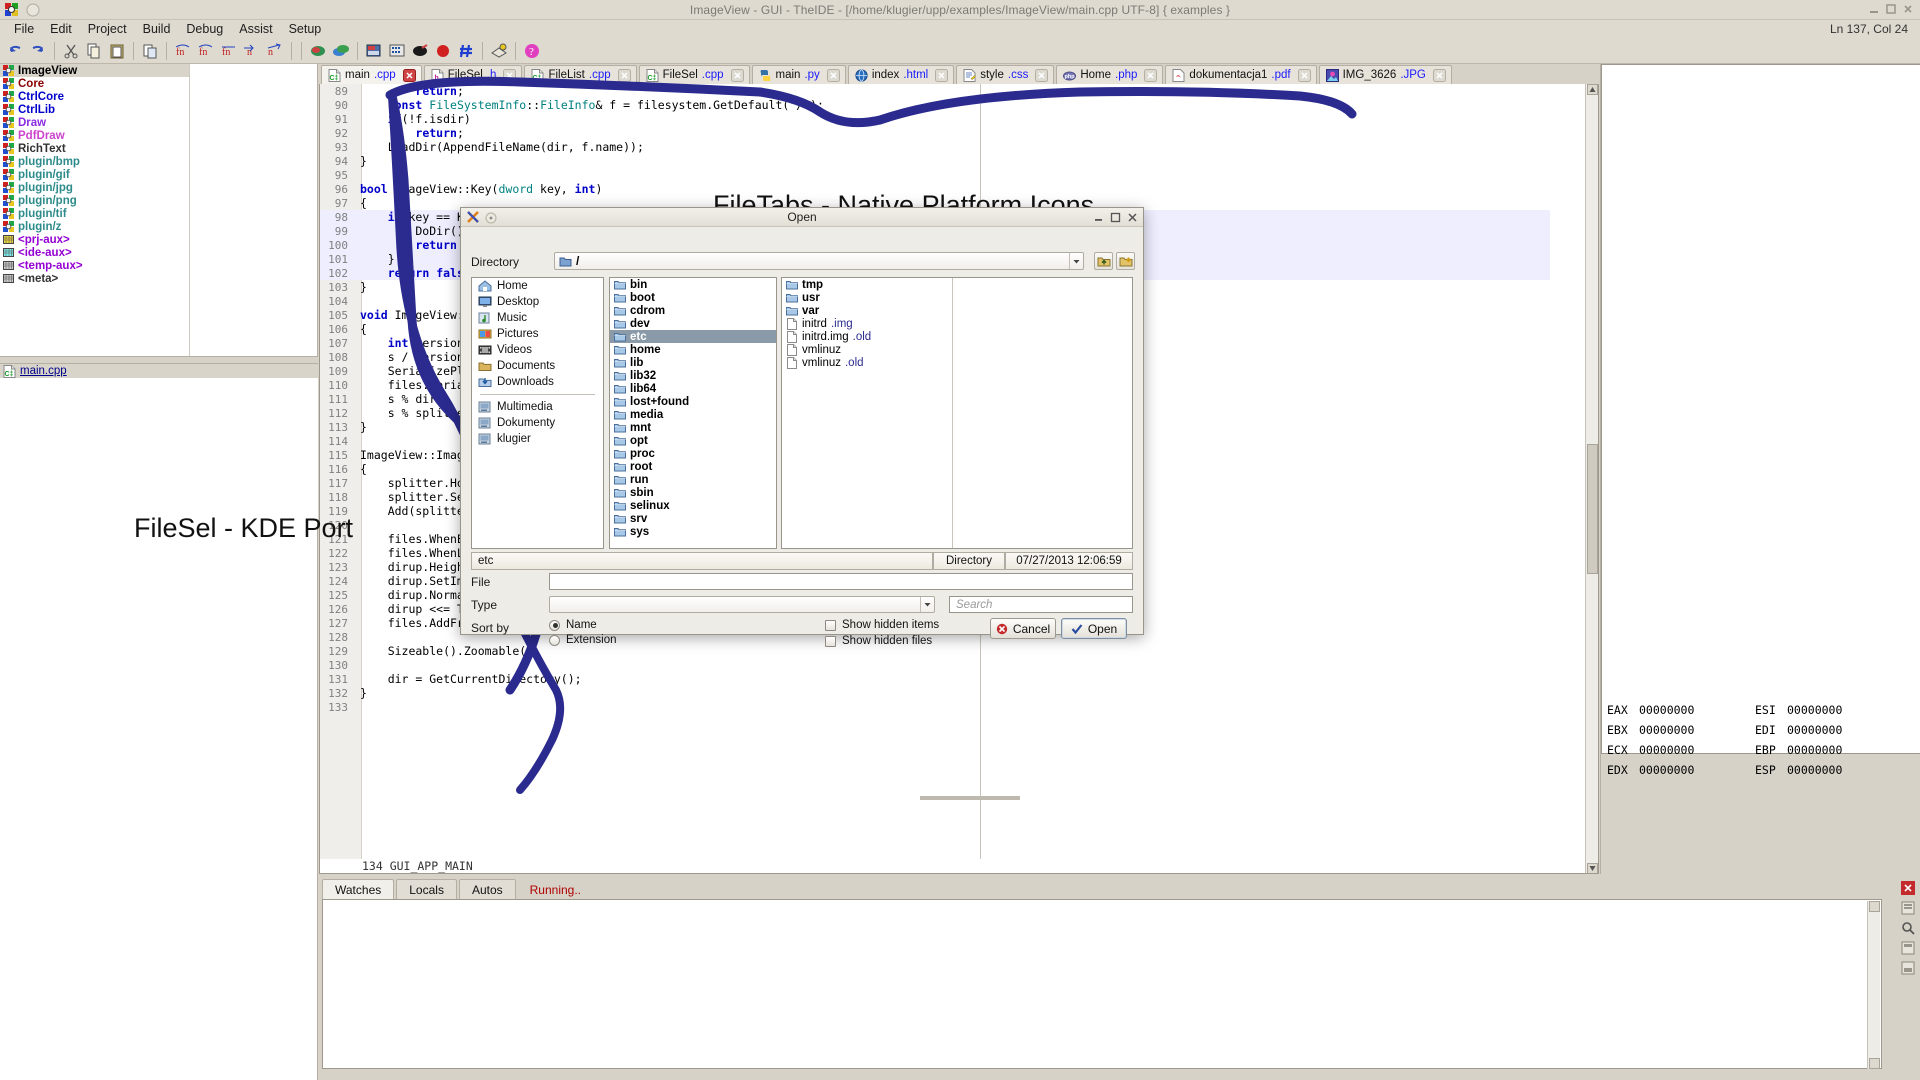 Image resolution: width=1920 pixels, height=1080 pixels. What do you see at coordinates (157, 29) in the screenshot?
I see `menu-build: Build` at bounding box center [157, 29].